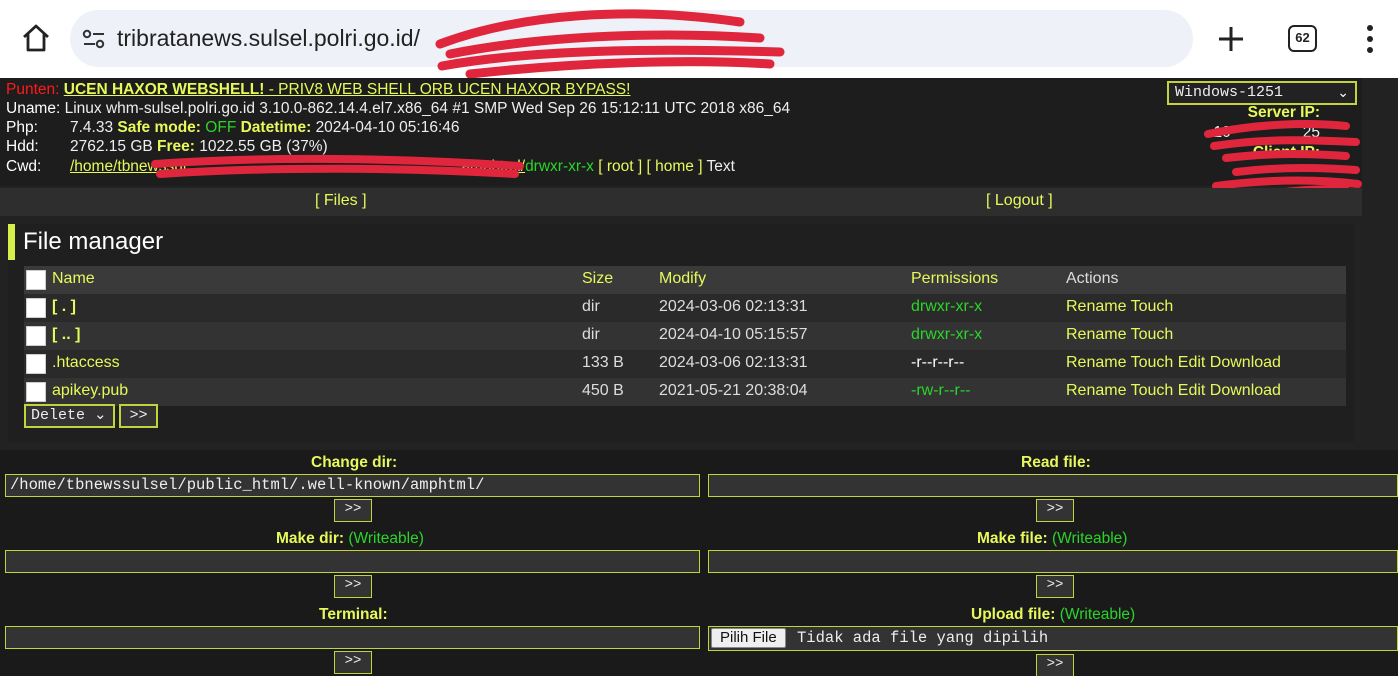 This screenshot has height=676, width=1398. I want to click on php-label: Php:, so click(22, 127).